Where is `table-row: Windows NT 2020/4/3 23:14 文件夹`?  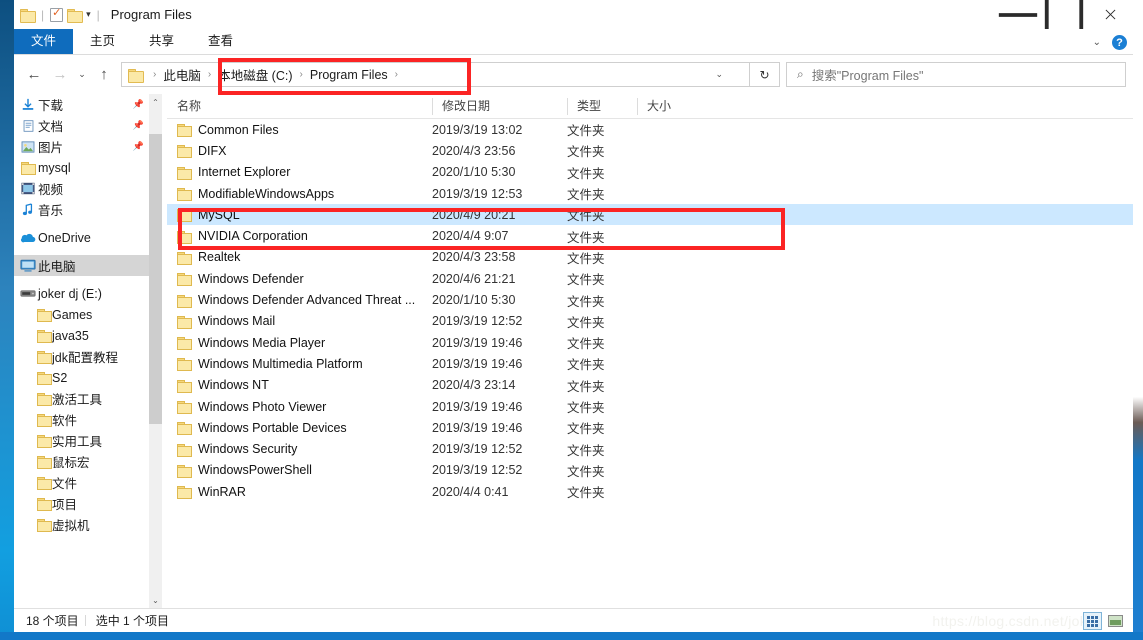
table-row: Windows NT 2020/4/3 23:14 文件夹 is located at coordinates (650, 385).